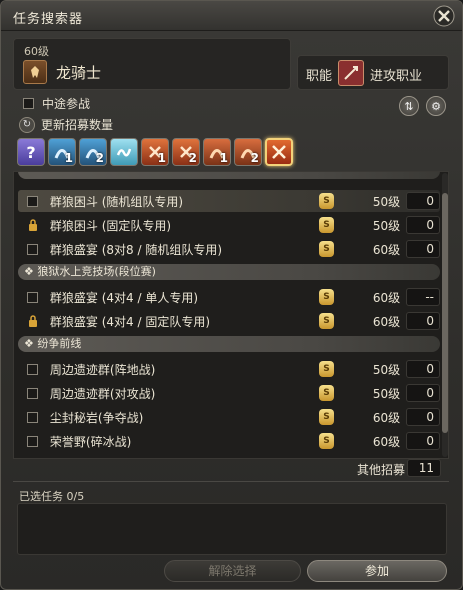 The image size is (463, 590). I want to click on duty-list-scrollbar, so click(445, 315).